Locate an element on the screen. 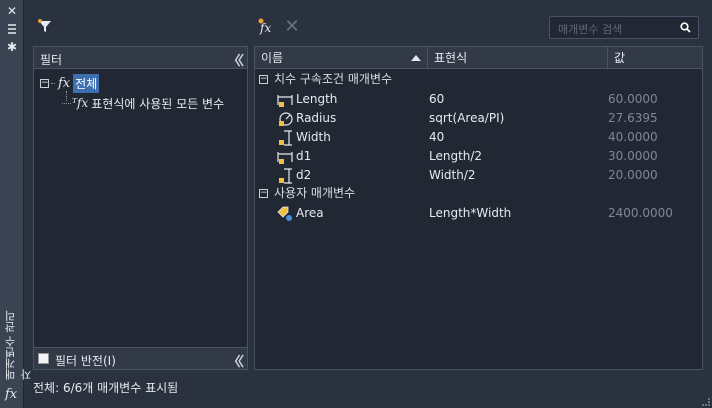 The height and width of the screenshot is (408, 712). grid-header: 이름 표현식 값 is located at coordinates (478, 58).